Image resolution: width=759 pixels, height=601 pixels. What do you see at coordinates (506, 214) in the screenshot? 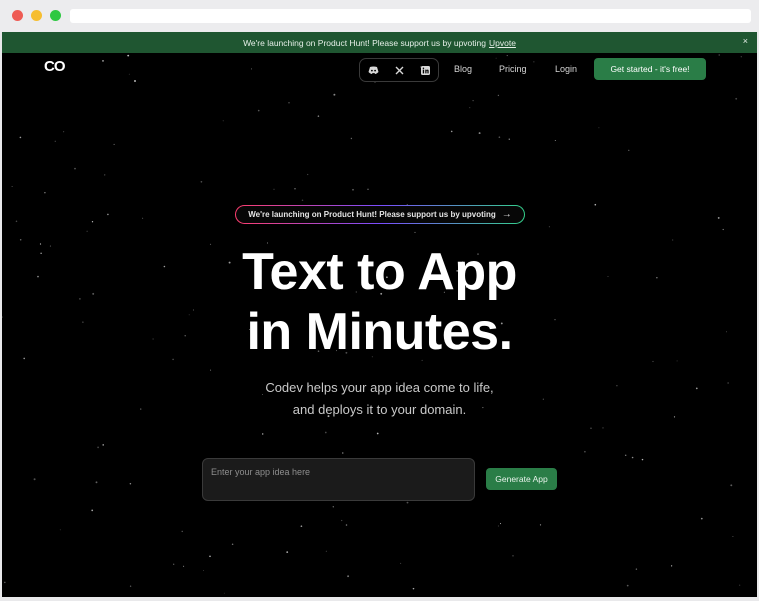
I see `arrow-right-icon: →` at bounding box center [506, 214].